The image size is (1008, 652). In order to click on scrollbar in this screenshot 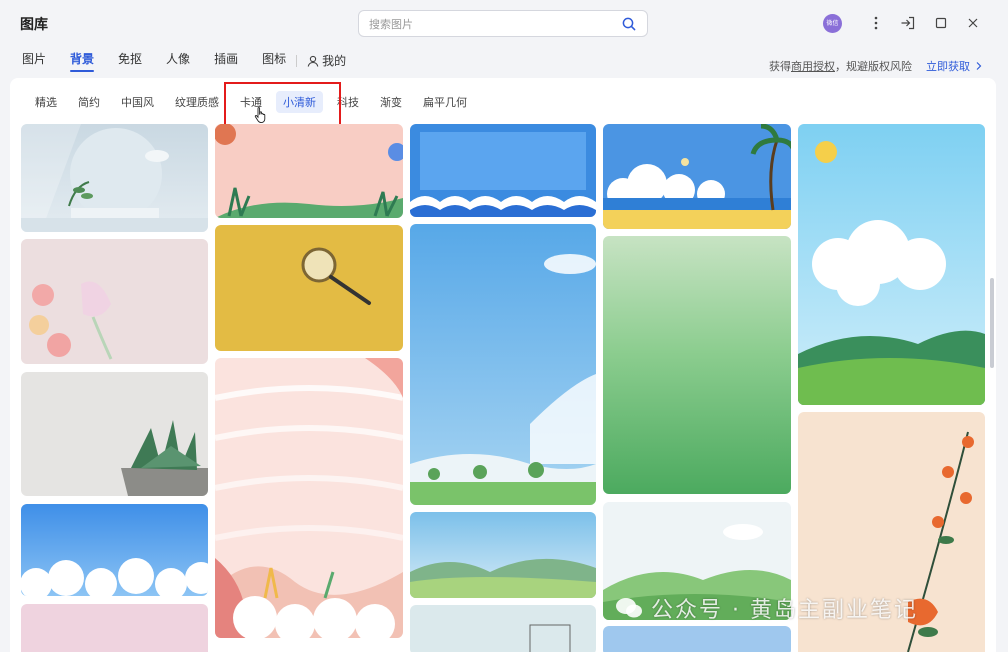, I will do `click(992, 323)`.